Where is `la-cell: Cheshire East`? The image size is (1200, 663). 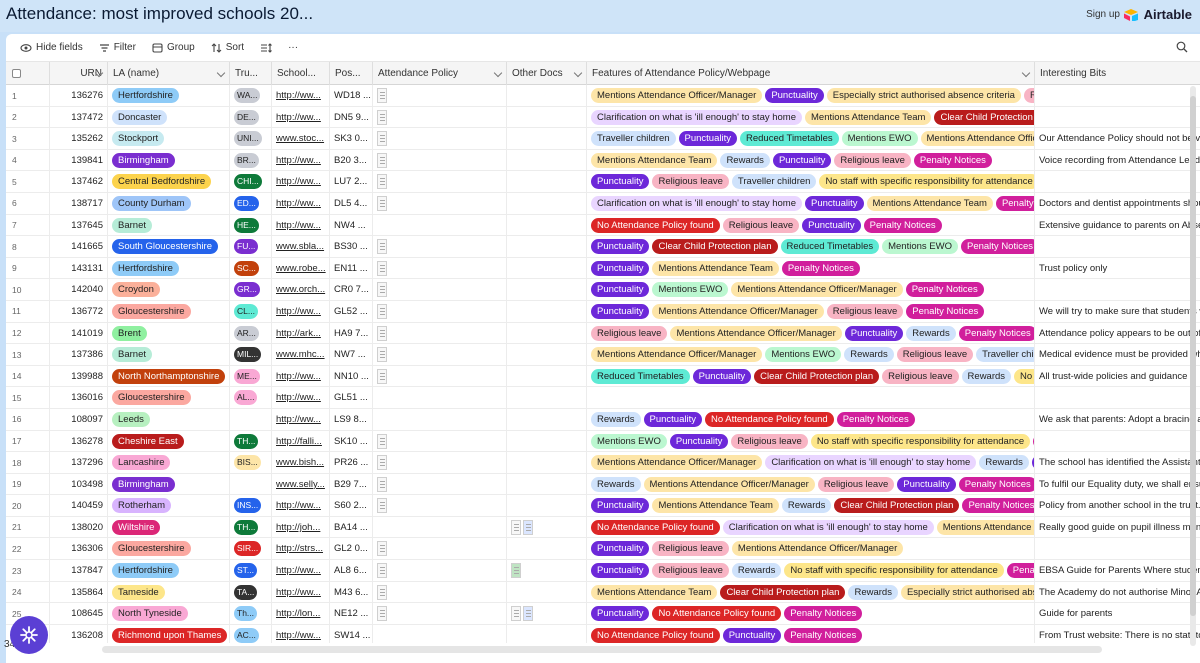 la-cell: Cheshire East is located at coordinates (169, 441).